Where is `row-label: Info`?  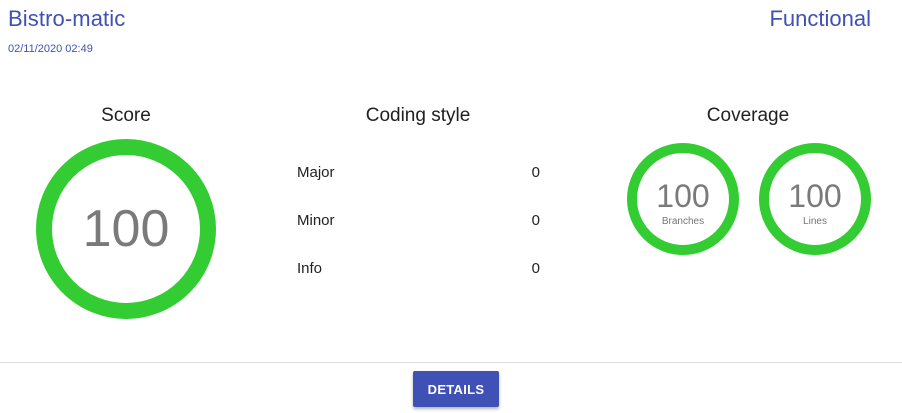
row-label: Info is located at coordinates (310, 268).